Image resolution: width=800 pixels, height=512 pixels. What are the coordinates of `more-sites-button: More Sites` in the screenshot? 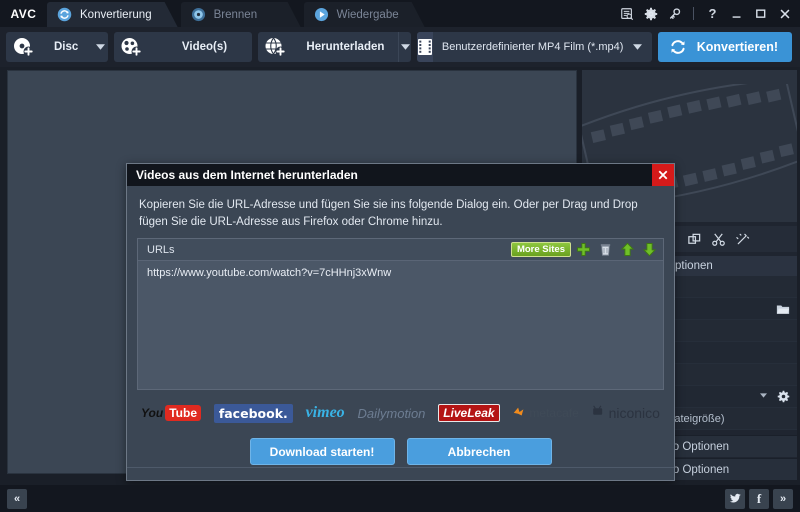 It's located at (540, 250).